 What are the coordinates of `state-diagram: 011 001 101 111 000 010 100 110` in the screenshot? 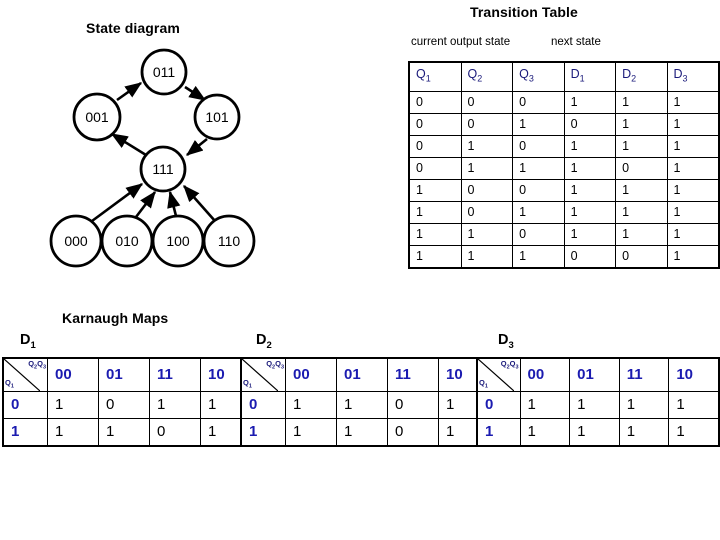 It's located at (152, 158).